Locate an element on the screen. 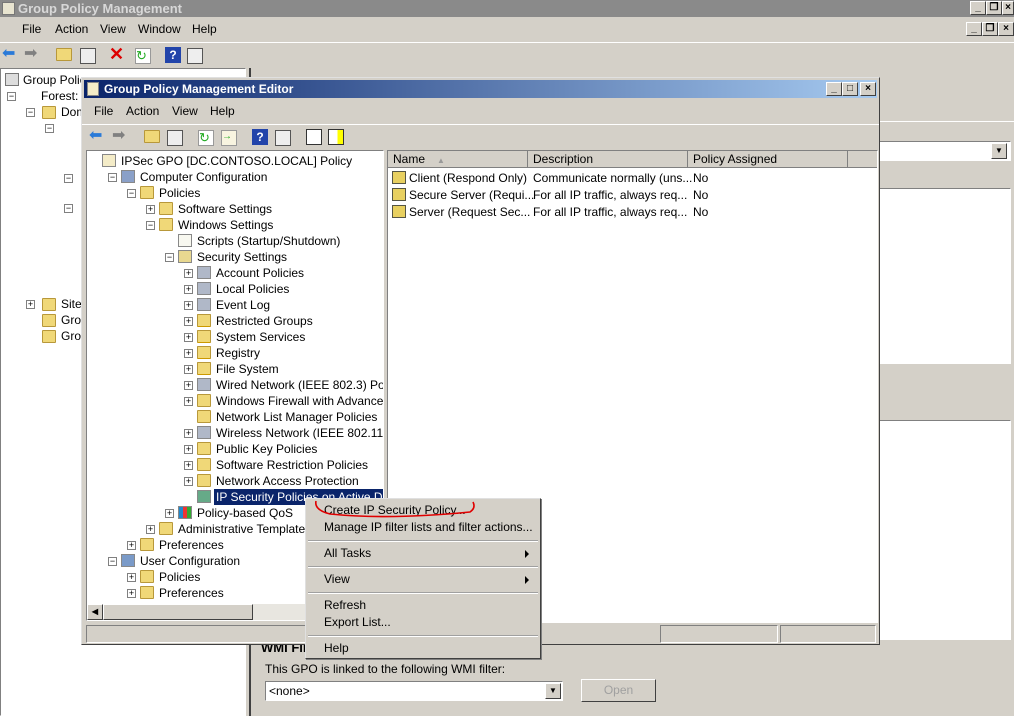 Image resolution: width=1014 pixels, height=716 pixels. export-list-icon: → is located at coordinates (229, 138).